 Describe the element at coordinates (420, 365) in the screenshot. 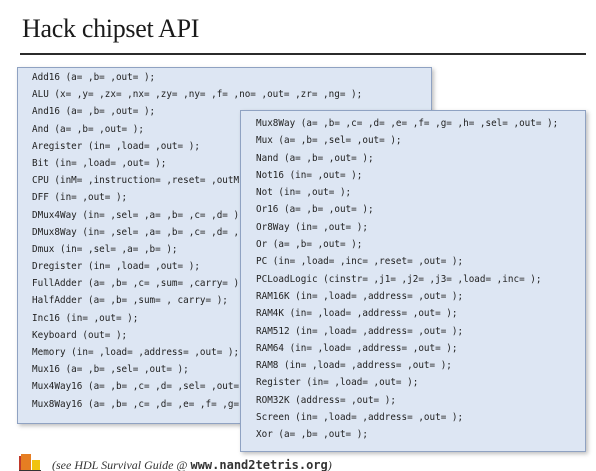

I see `chip-signature-line: RAM8 (in= ,load= ,address= ,out= );` at that location.